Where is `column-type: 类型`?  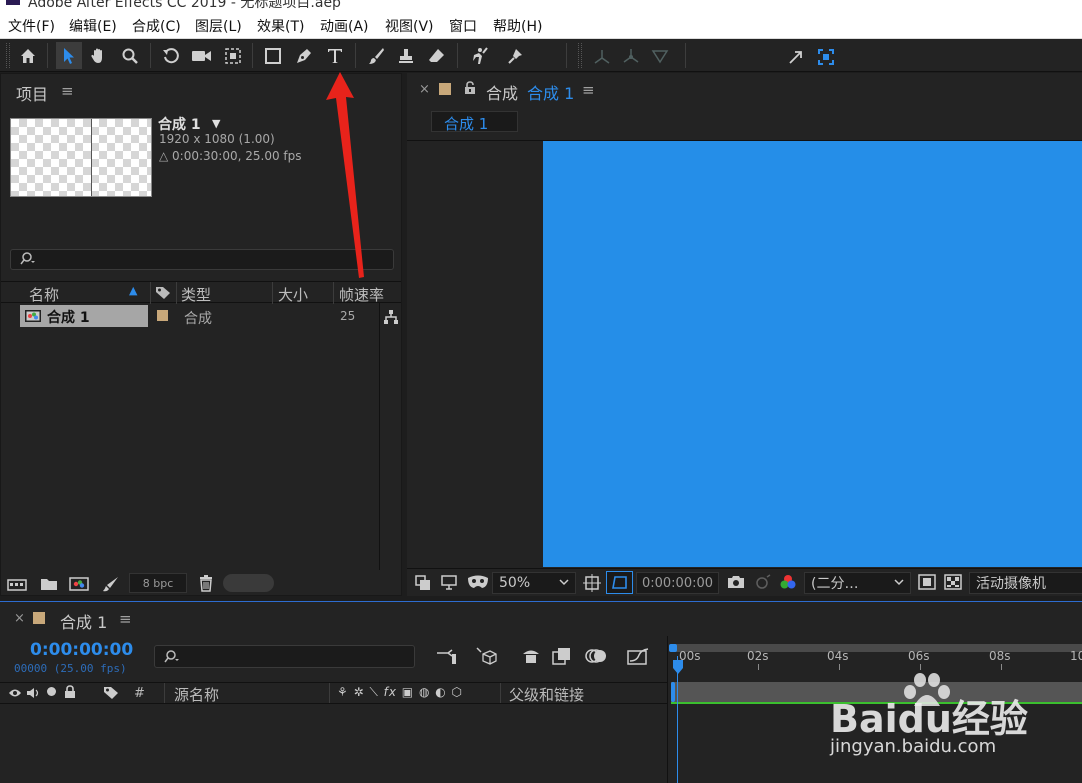 column-type: 类型 is located at coordinates (196, 294).